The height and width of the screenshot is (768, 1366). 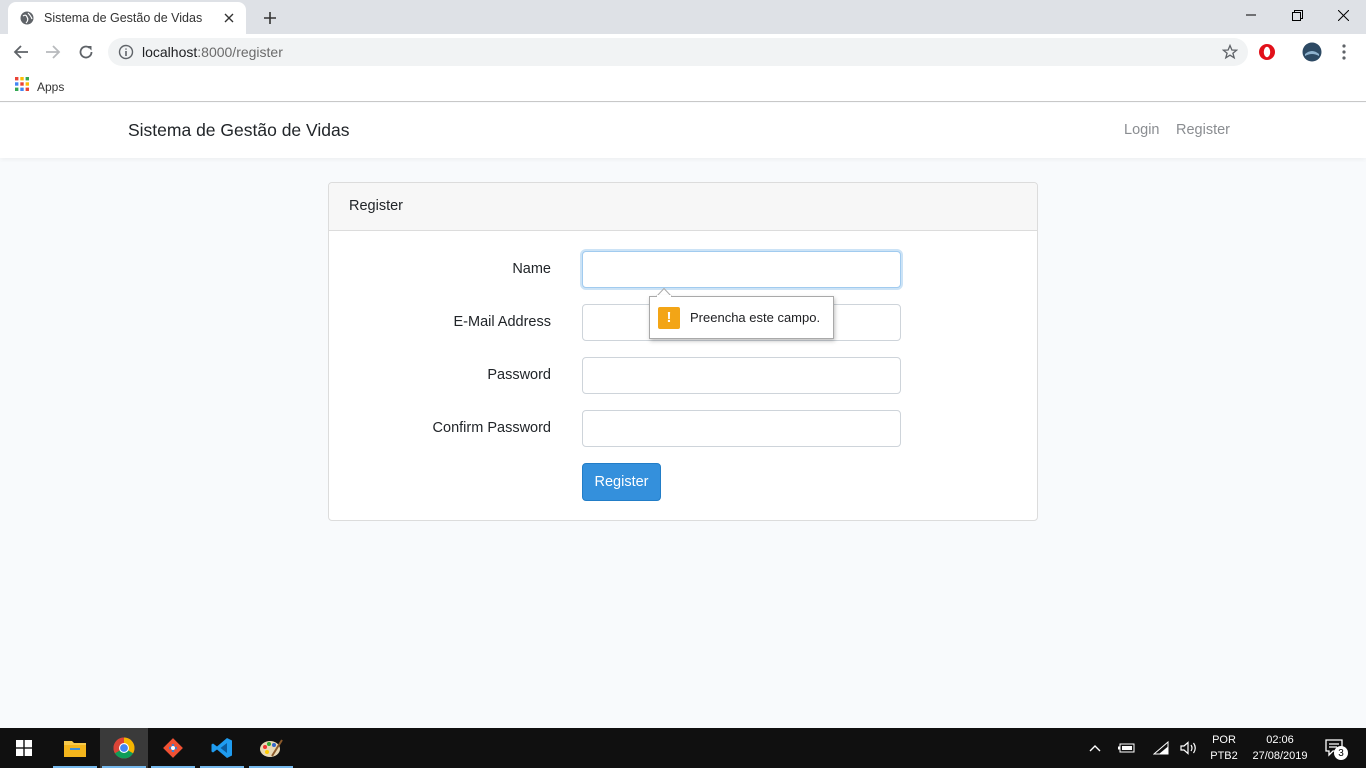 What do you see at coordinates (27, 18) in the screenshot?
I see `globe-icon` at bounding box center [27, 18].